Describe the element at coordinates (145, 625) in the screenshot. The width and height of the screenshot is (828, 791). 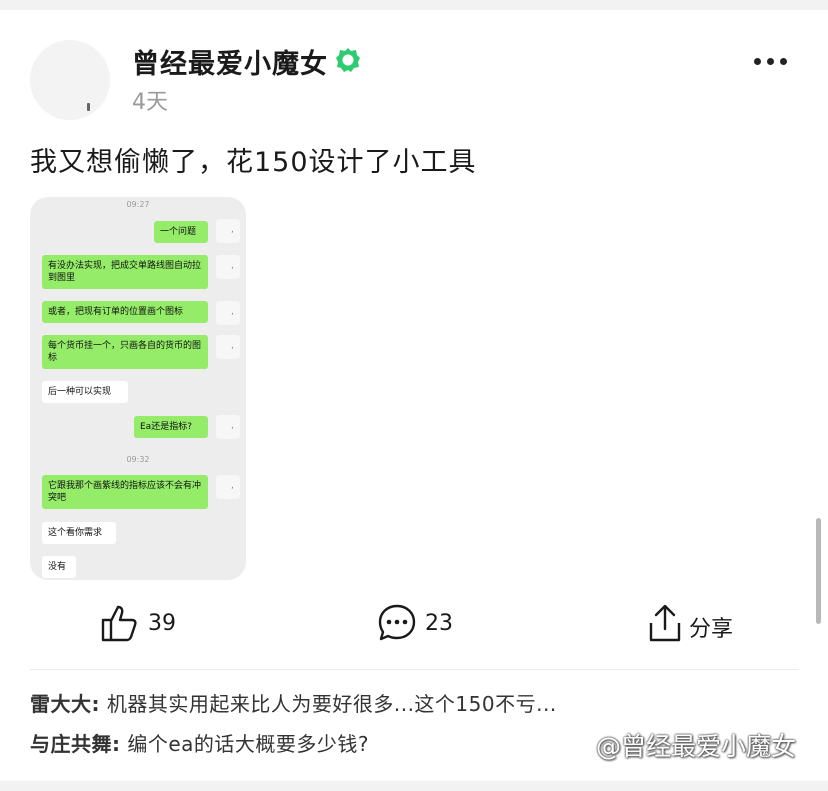
I see `like-button: 39` at that location.